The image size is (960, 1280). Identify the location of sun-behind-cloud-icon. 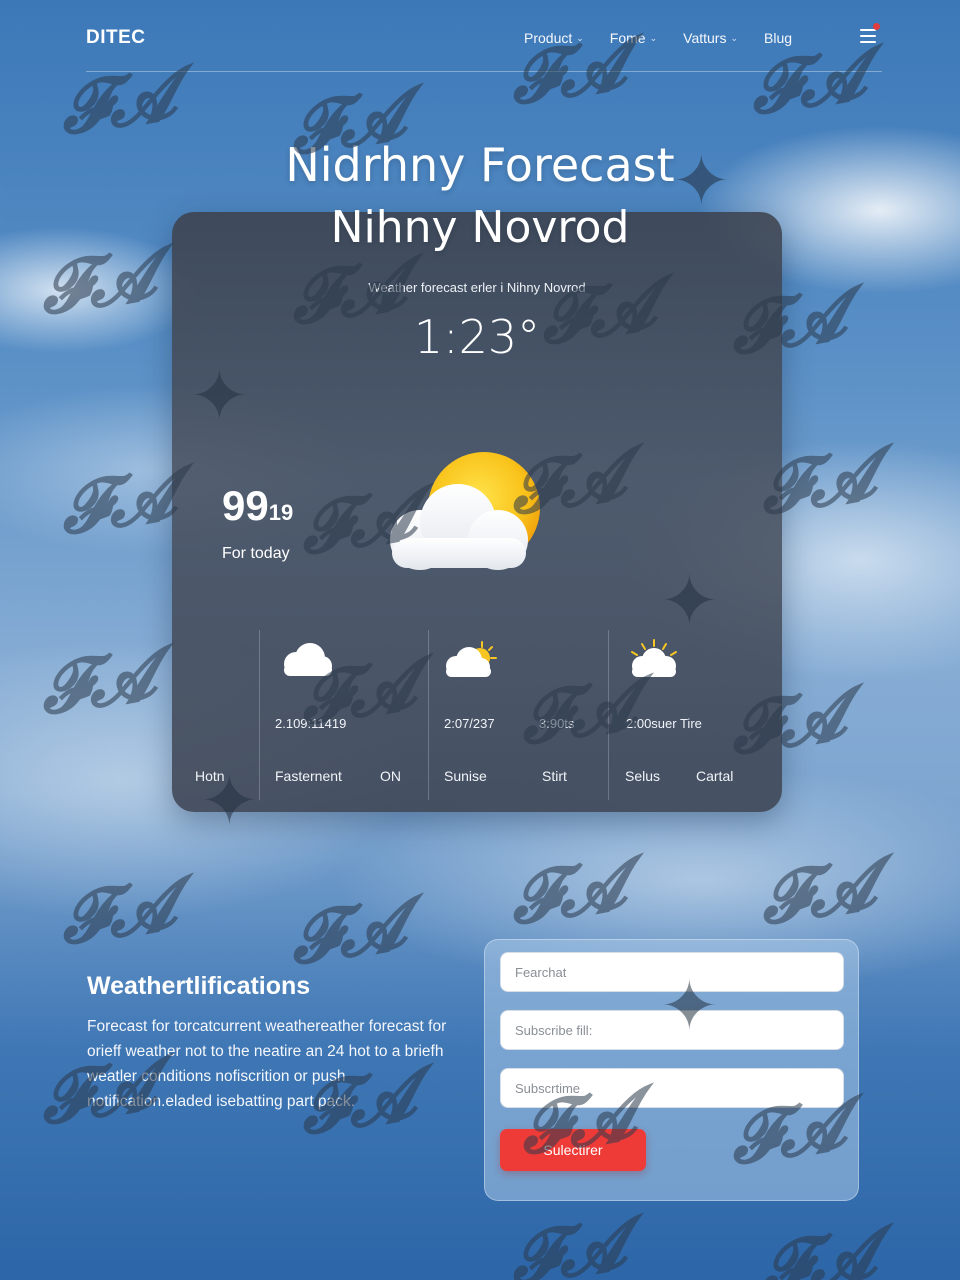
(465, 511).